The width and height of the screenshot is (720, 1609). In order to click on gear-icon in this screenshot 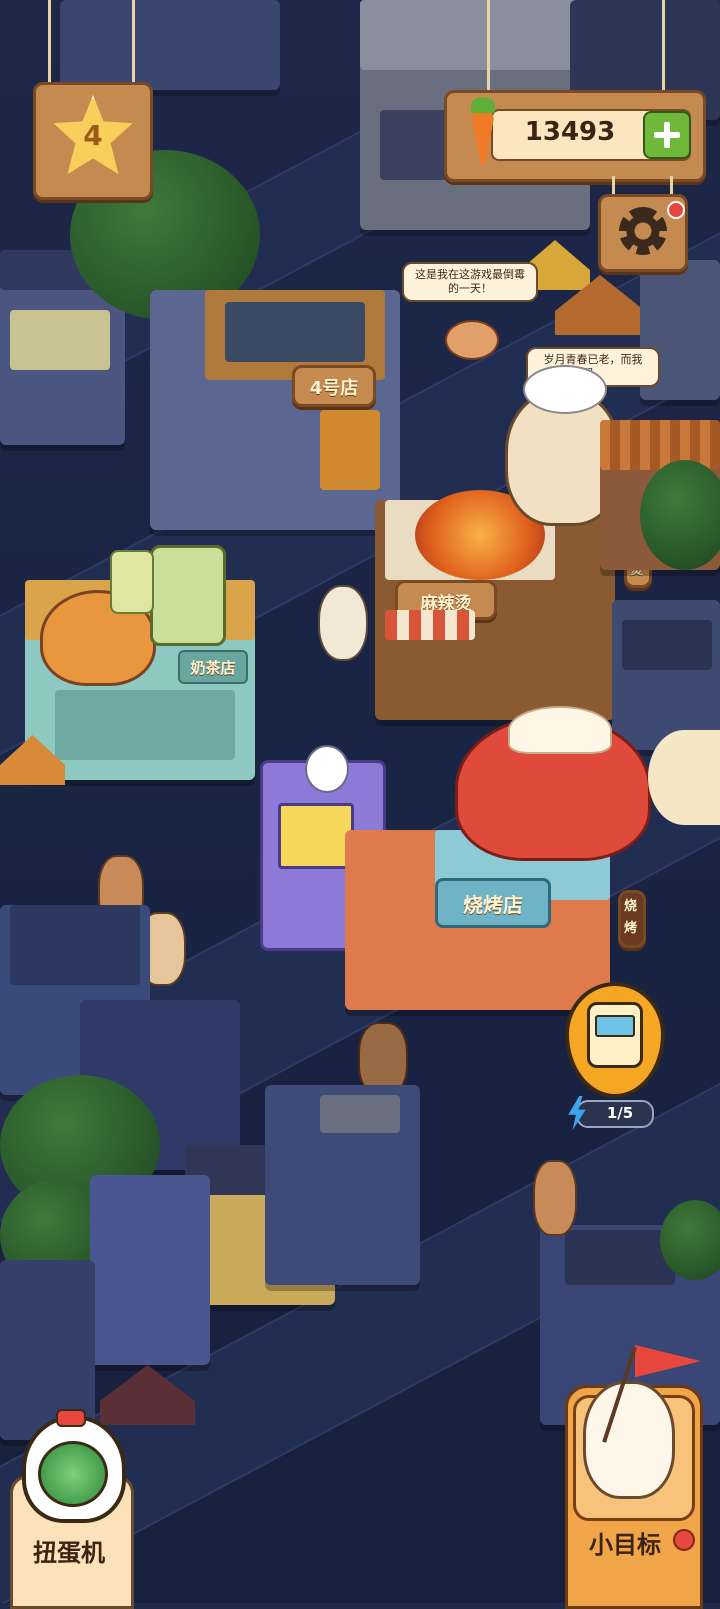, I will do `click(643, 231)`.